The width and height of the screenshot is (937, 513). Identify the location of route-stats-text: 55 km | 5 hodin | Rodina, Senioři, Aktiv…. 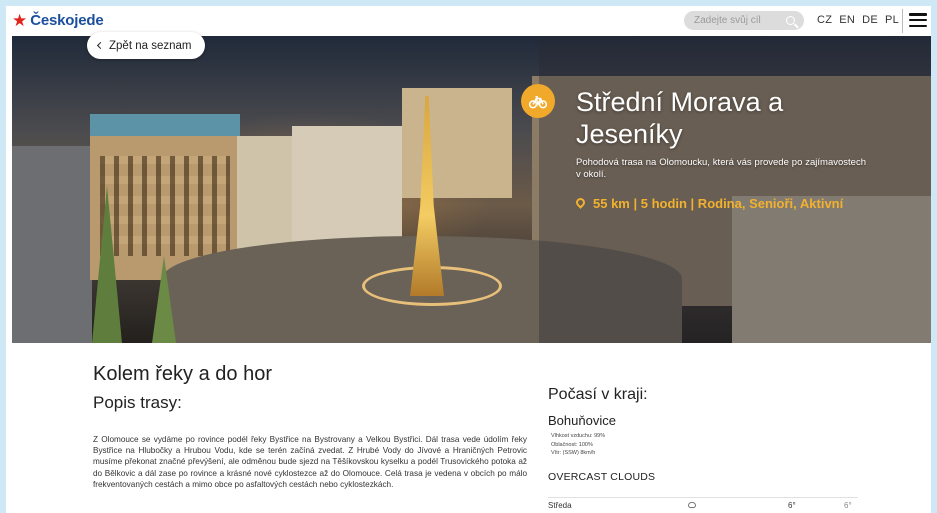
(718, 203).